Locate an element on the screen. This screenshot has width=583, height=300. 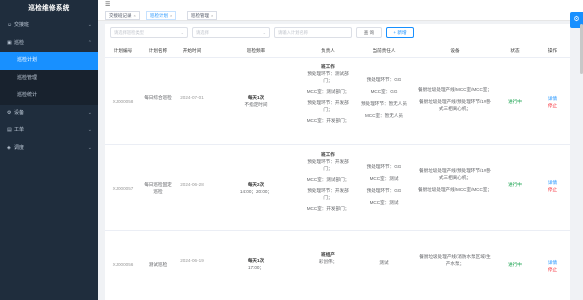
sidebar-item-inspection-manage: 巡检管理 is located at coordinates (49, 79).